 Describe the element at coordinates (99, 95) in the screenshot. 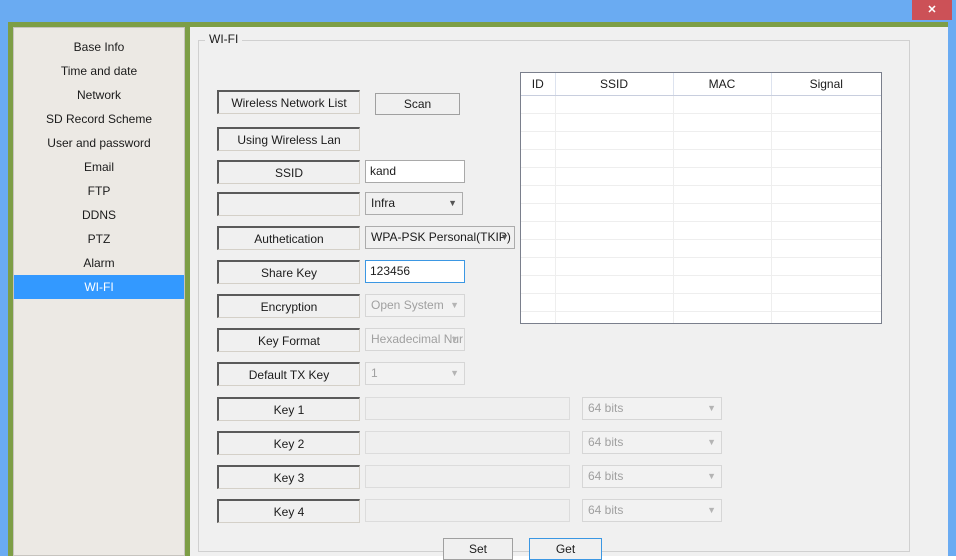

I see `sidebar-item-network: Network` at that location.